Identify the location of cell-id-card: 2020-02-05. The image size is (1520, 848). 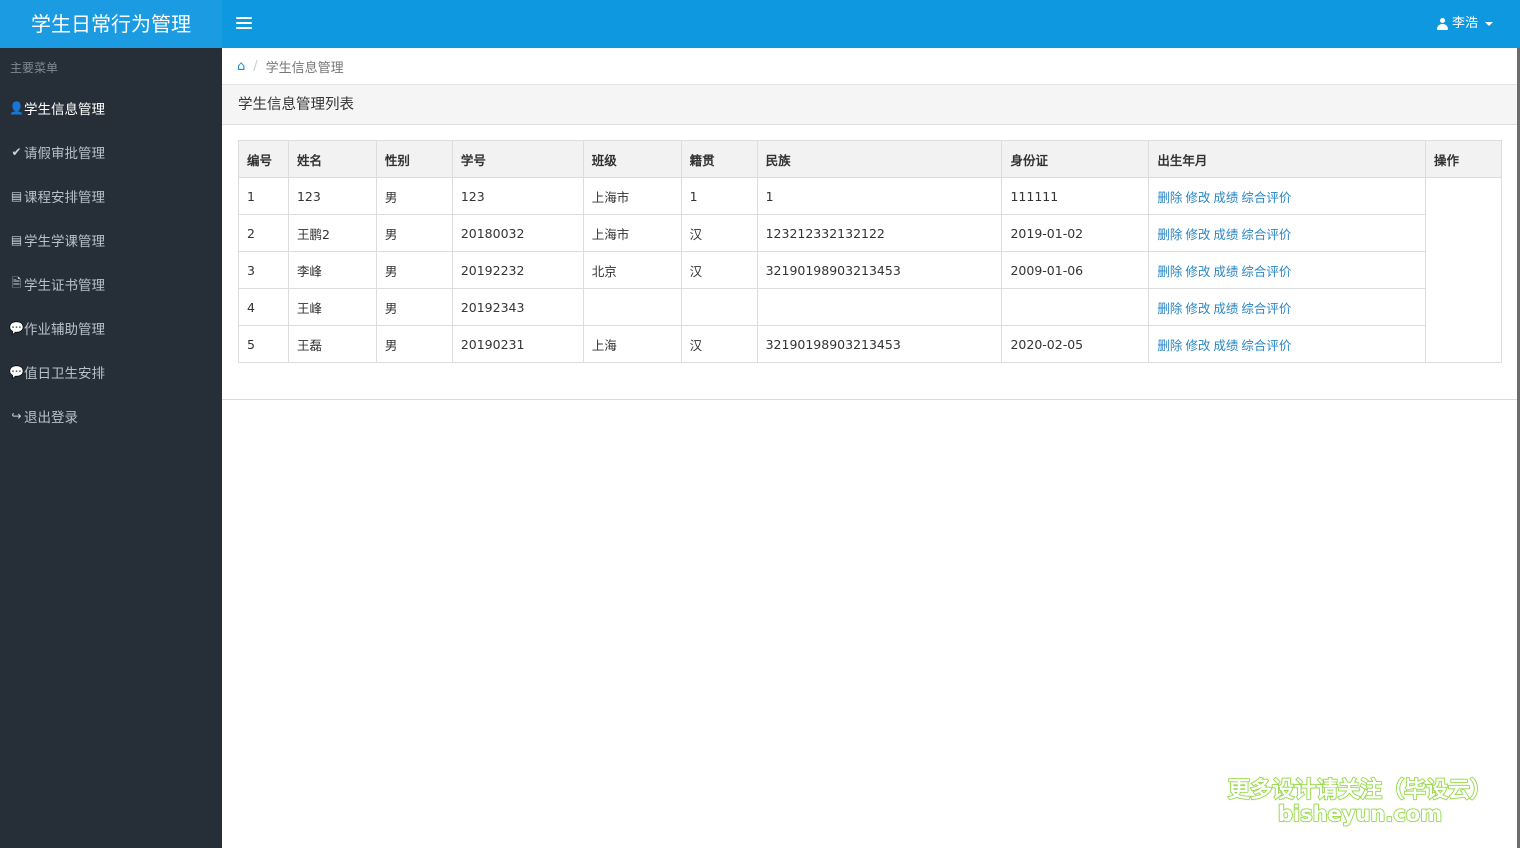
(1075, 344).